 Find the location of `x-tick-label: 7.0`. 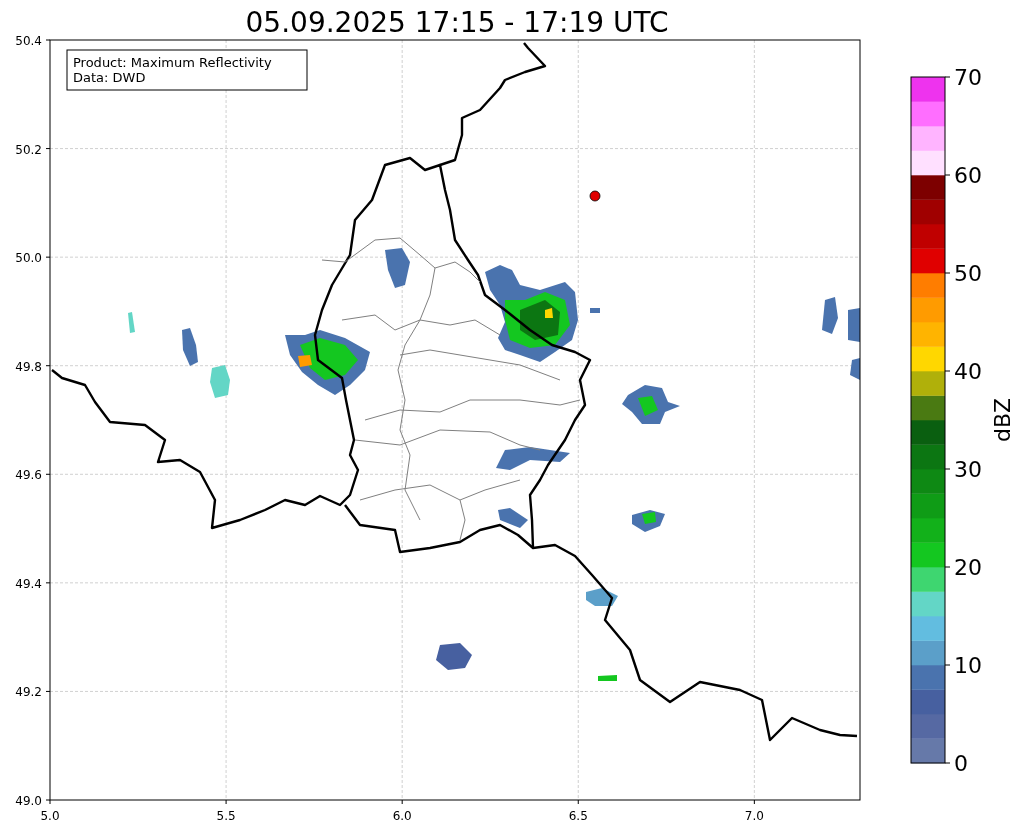

x-tick-label: 7.0 is located at coordinates (754, 816).